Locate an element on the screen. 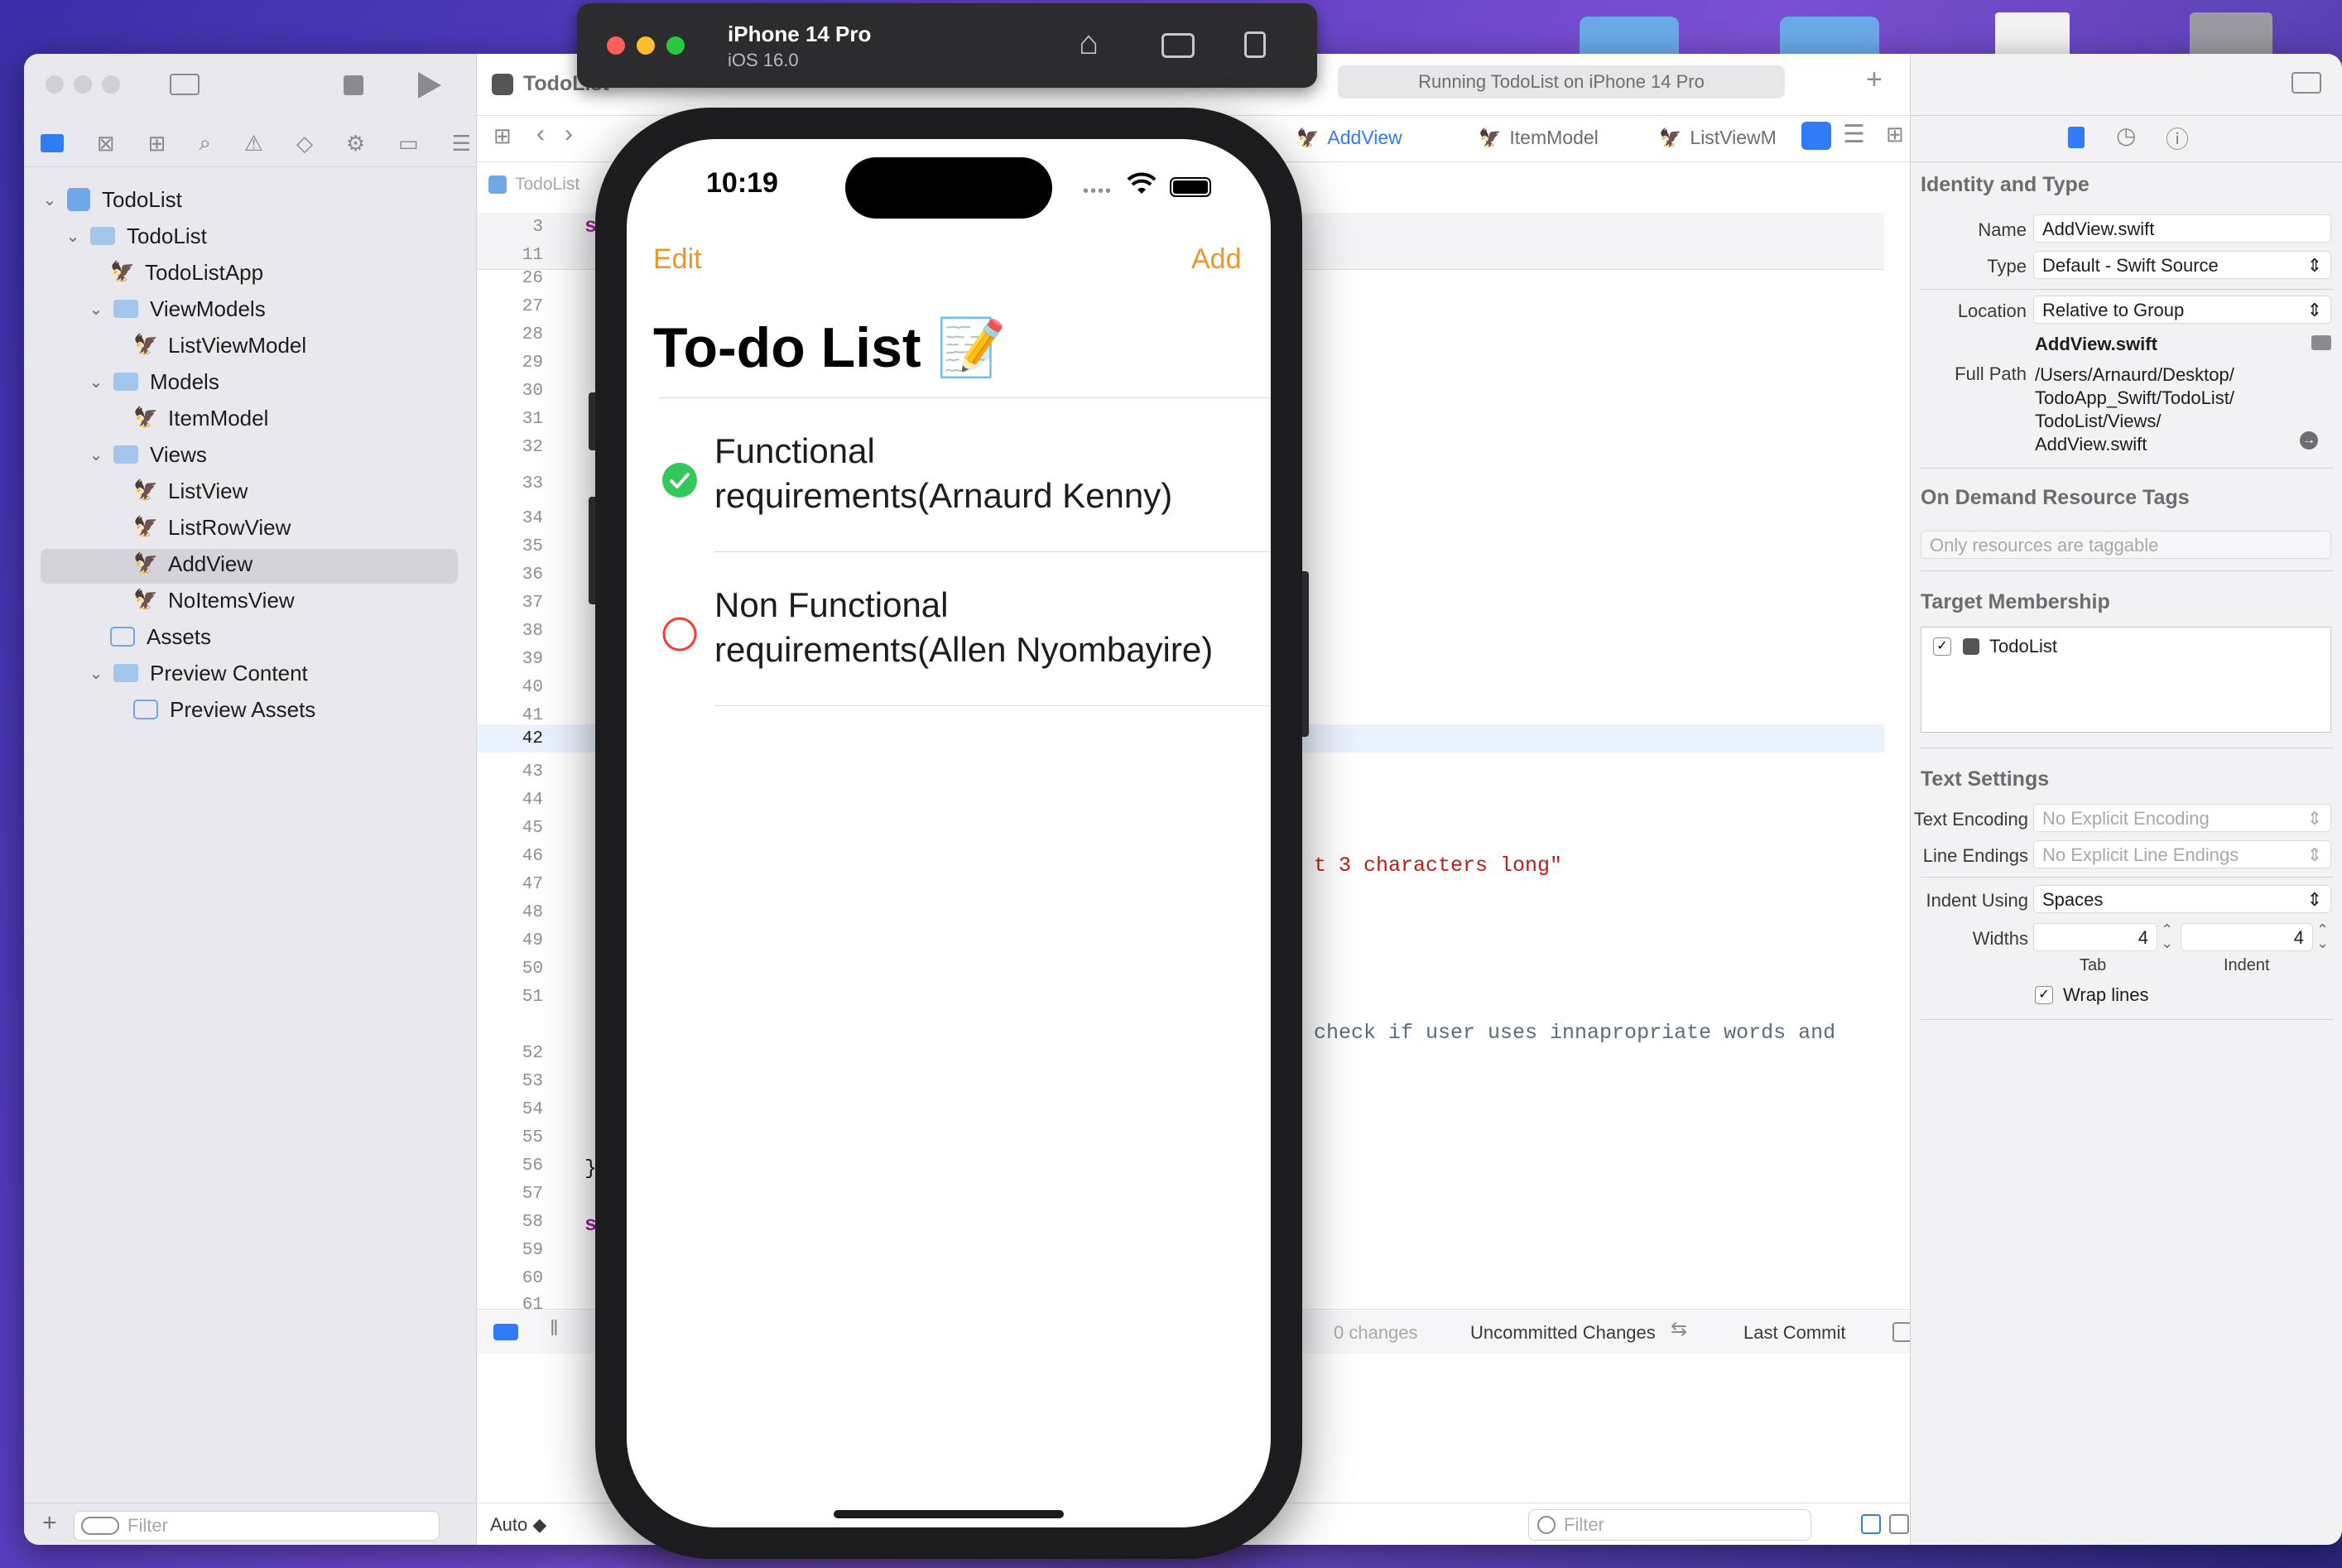 The height and width of the screenshot is (1568, 2342). breakpoint-icon: ▭ is located at coordinates (408, 143).